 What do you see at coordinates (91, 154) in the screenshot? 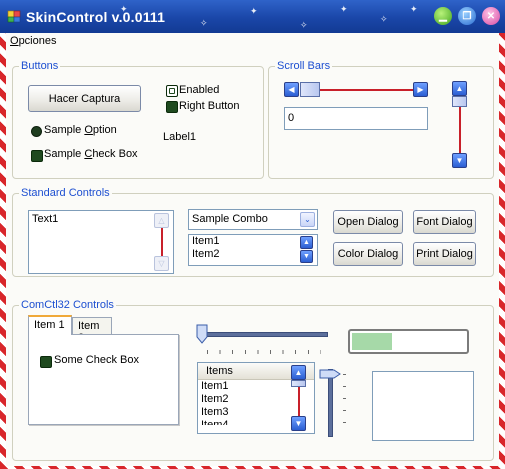
I see `sample-checkbox-label: Sample Check Box` at bounding box center [91, 154].